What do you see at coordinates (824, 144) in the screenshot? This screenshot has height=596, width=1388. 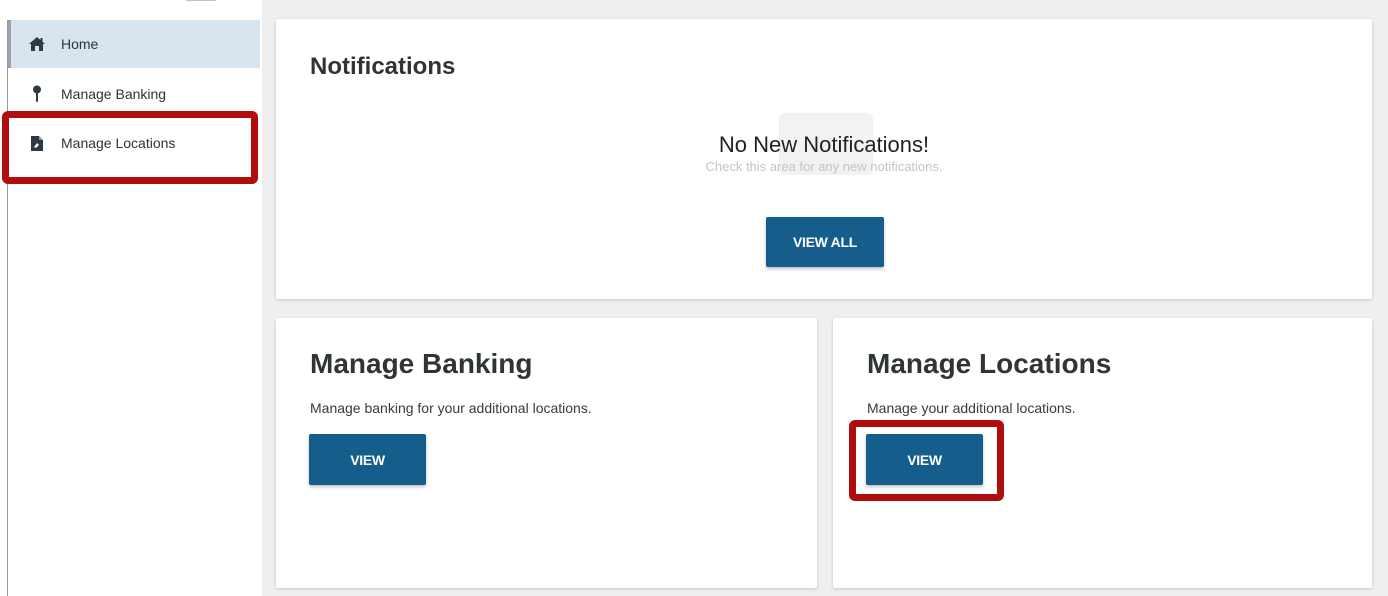 I see `empty-notifications-title: No New Notifications!` at bounding box center [824, 144].